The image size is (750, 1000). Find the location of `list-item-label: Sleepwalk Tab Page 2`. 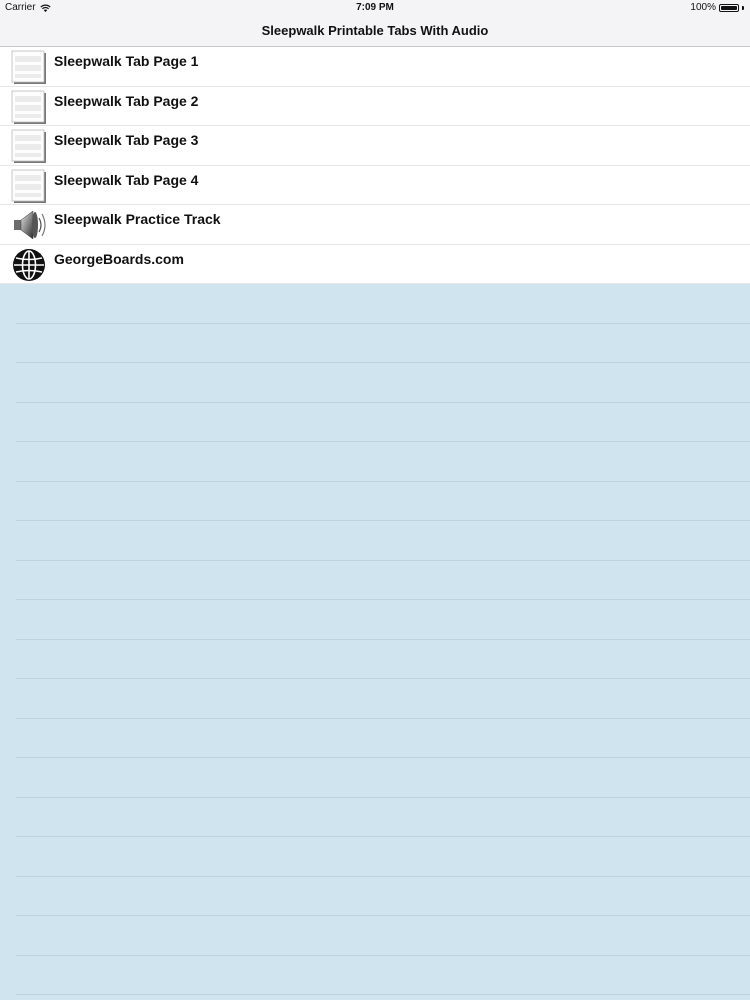

list-item-label: Sleepwalk Tab Page 2 is located at coordinates (126, 100).